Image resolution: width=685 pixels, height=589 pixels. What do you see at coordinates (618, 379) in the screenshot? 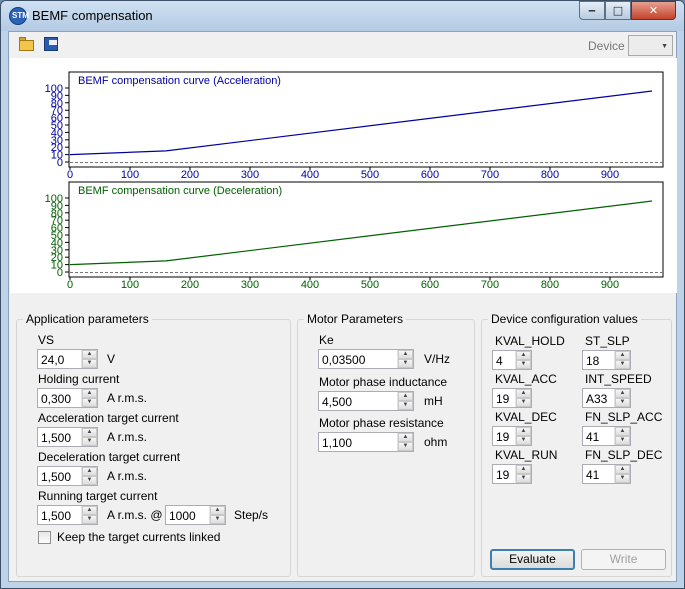
I see `int-speed-label: INT_SPEED` at bounding box center [618, 379].